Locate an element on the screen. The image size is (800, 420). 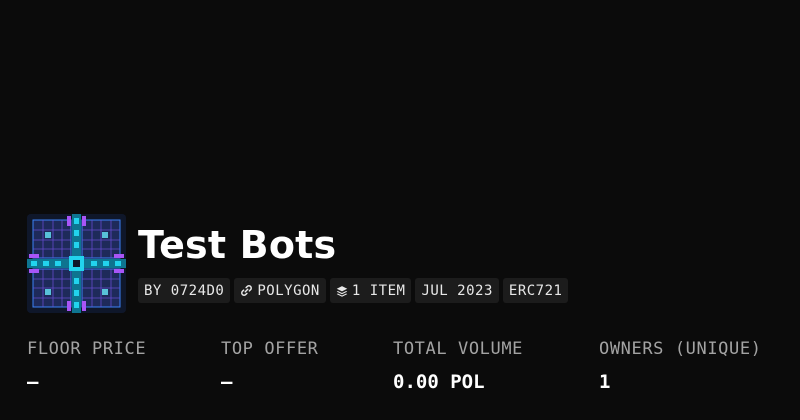
creator-label: BY 0724D0 is located at coordinates (184, 290).